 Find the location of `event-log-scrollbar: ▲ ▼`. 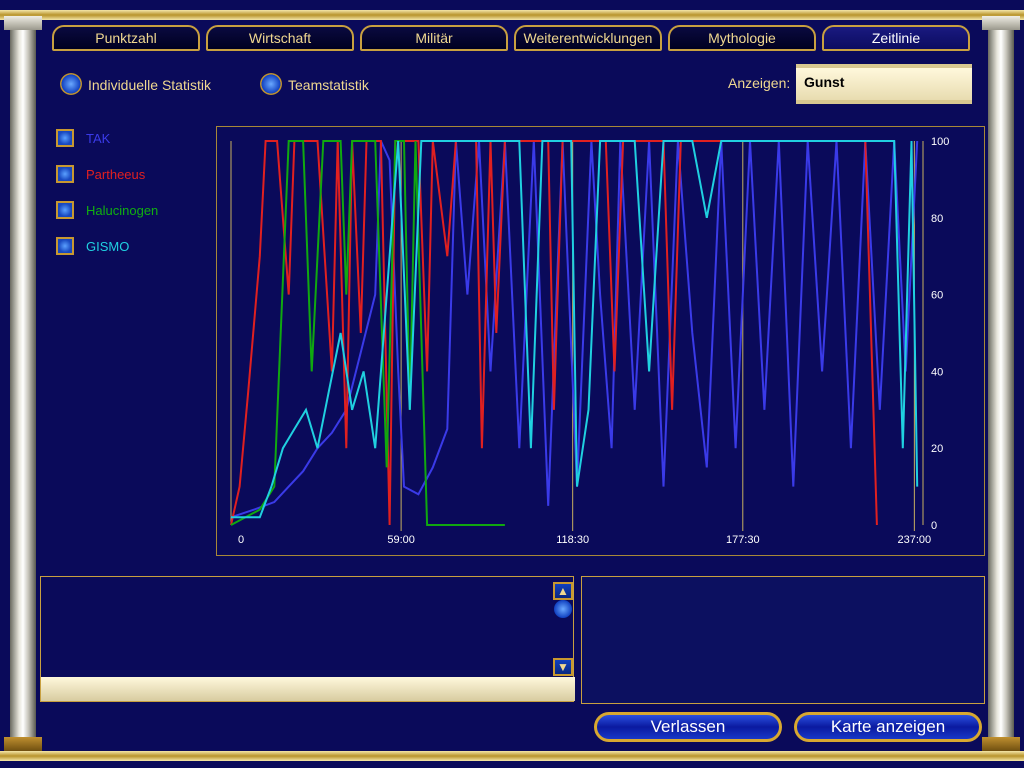

event-log-scrollbar: ▲ ▼ is located at coordinates (563, 629).